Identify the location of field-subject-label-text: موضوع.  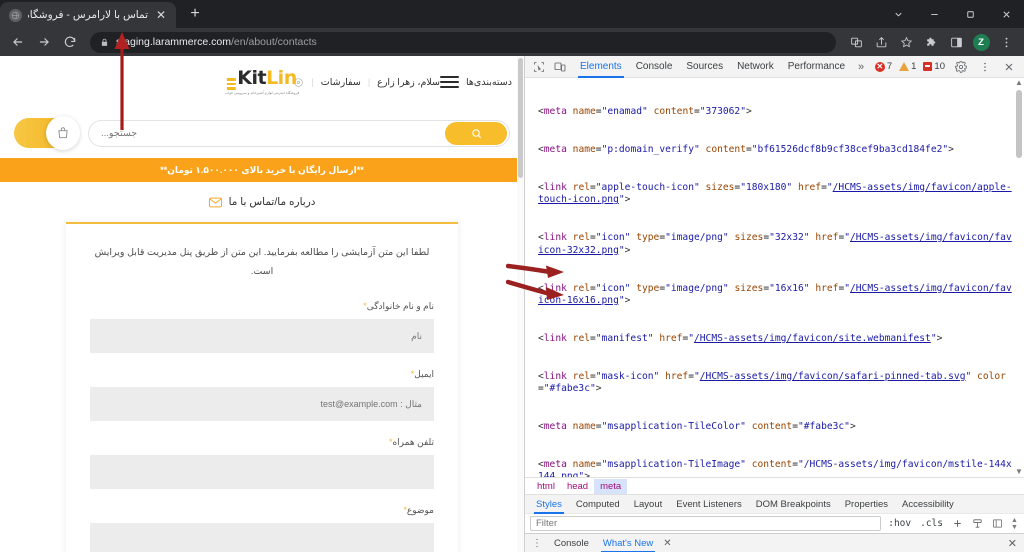
(420, 510).